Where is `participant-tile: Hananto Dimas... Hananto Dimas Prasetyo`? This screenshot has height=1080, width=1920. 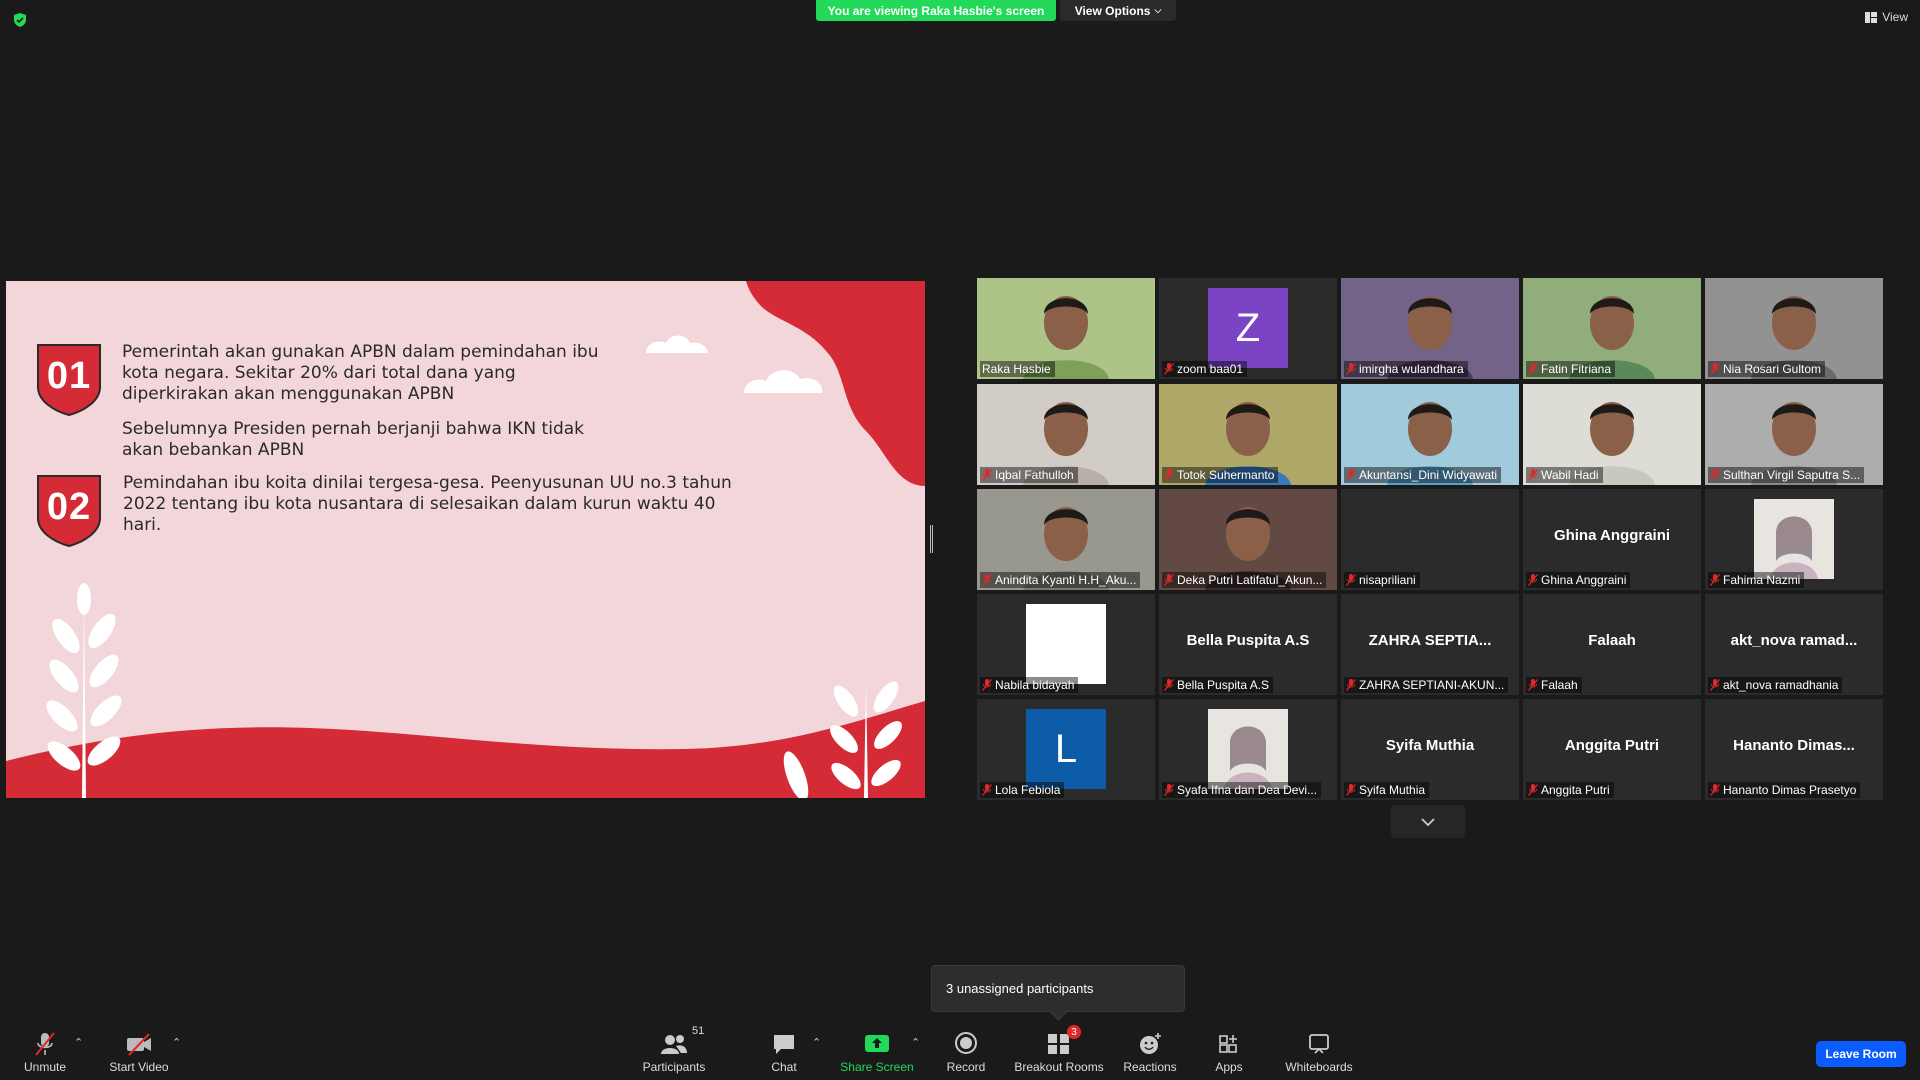
participant-tile: Hananto Dimas... Hananto Dimas Prasetyo is located at coordinates (1794, 749).